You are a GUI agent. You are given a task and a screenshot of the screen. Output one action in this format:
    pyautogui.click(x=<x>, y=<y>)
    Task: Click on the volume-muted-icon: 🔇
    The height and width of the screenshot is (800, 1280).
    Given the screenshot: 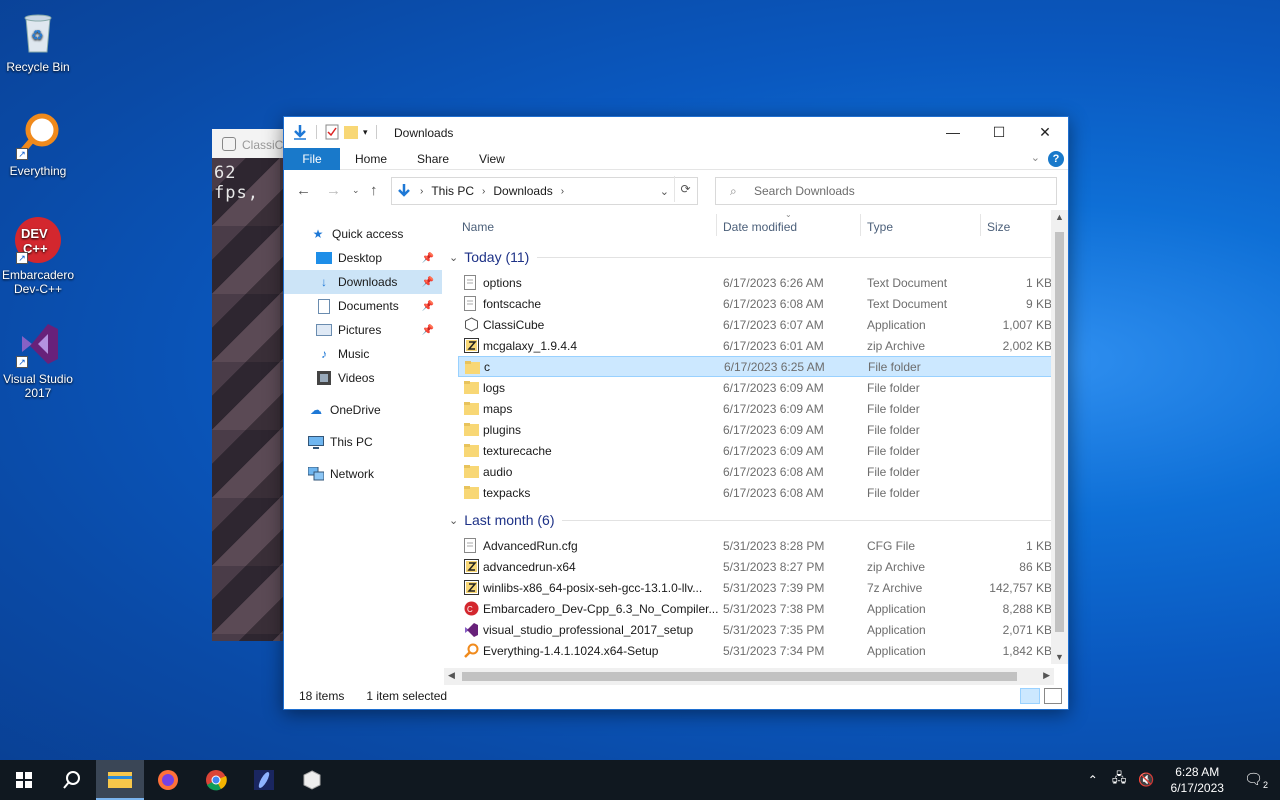 What is the action you would take?
    pyautogui.click(x=1146, y=780)
    